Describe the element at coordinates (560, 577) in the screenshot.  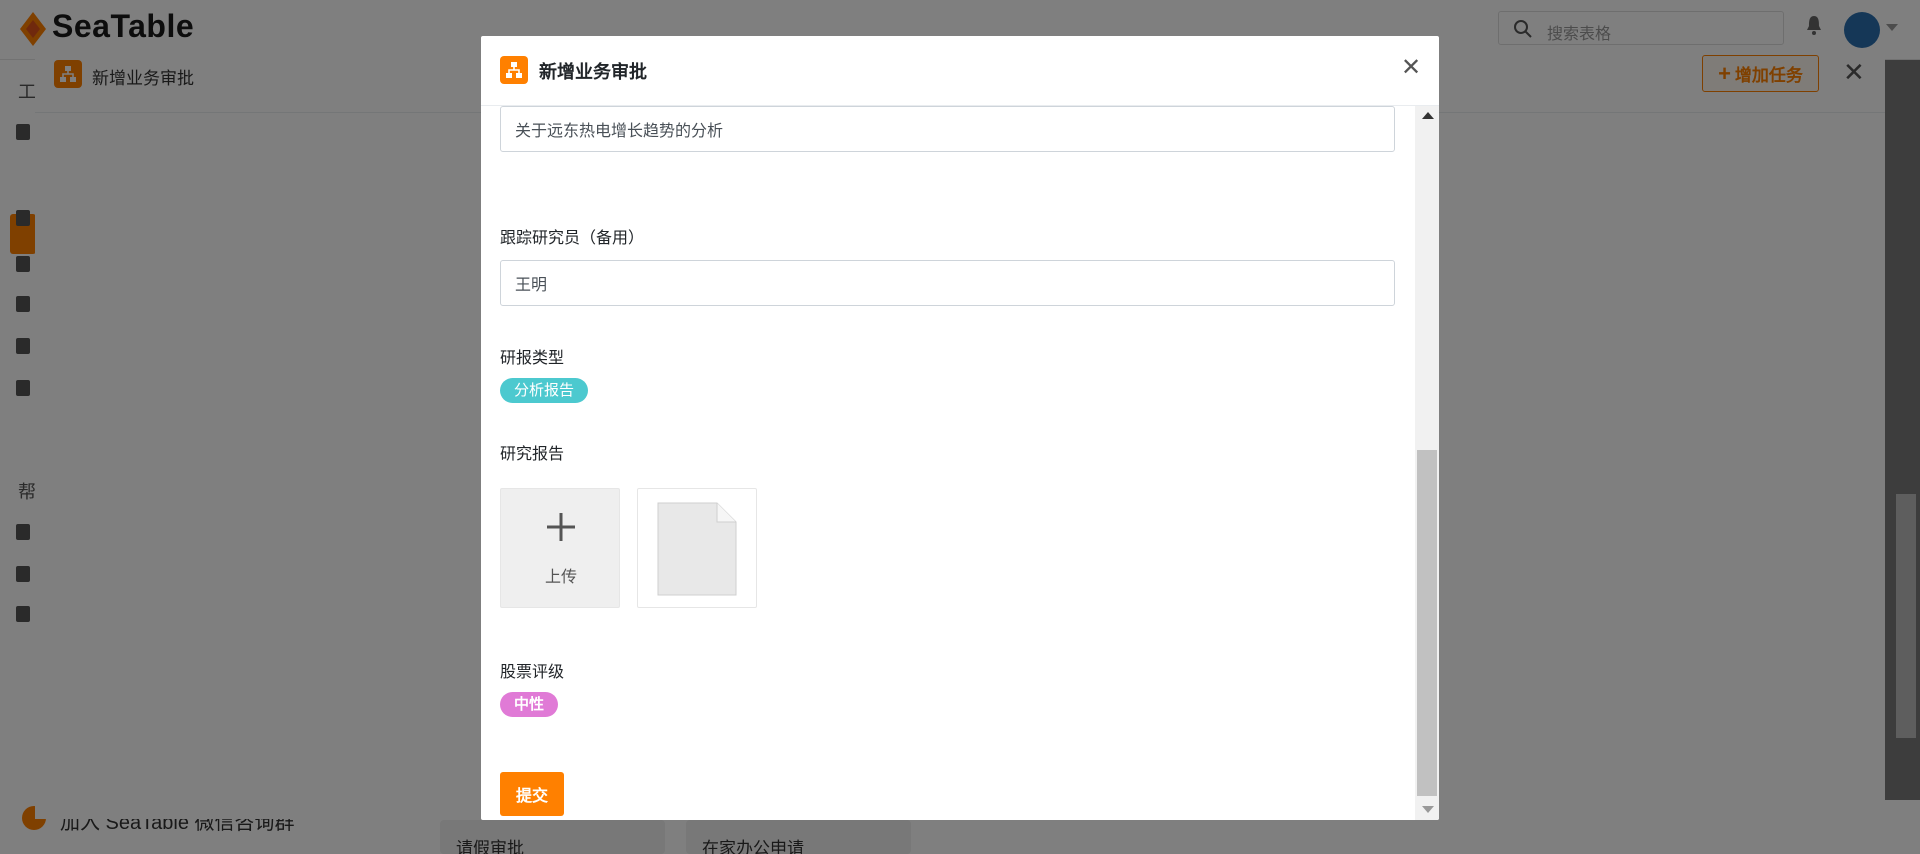
I see `upload-label: 上传` at that location.